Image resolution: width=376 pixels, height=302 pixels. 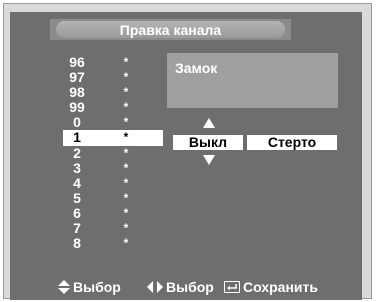 I want to click on channel-row: 7 *, so click(x=113, y=228).